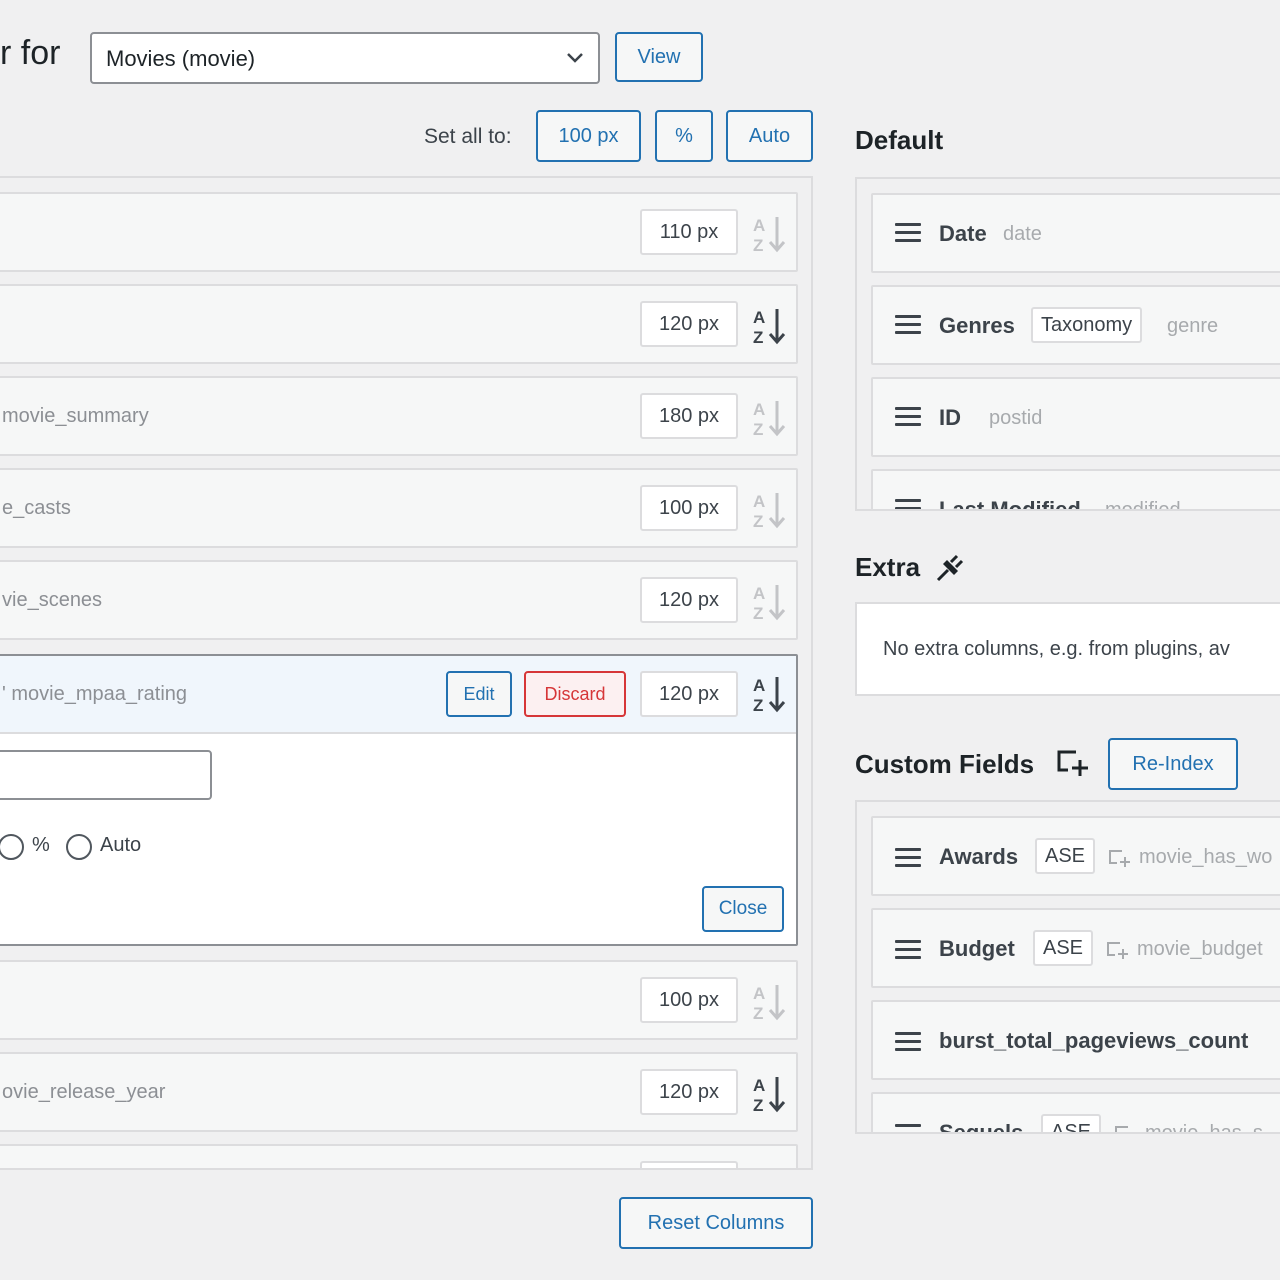  I want to click on field-name: Budget, so click(977, 948).